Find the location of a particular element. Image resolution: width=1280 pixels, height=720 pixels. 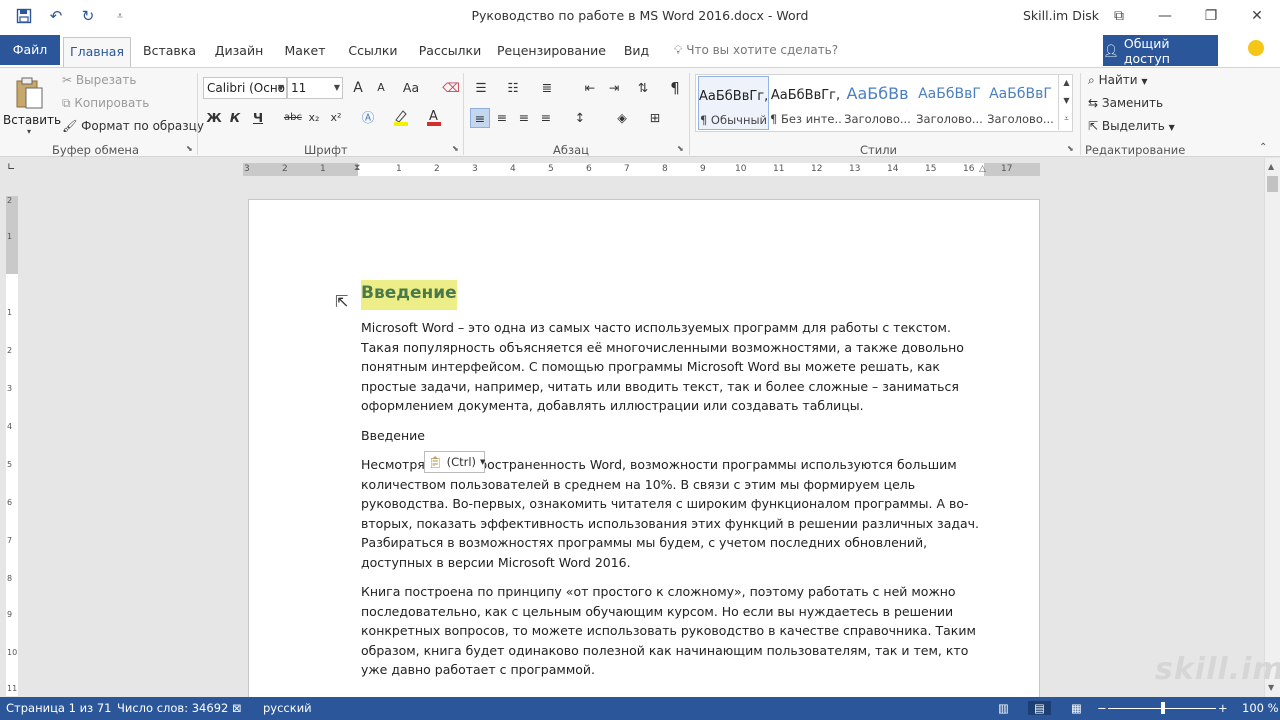

ruler-number: 7 is located at coordinates (10, 540).